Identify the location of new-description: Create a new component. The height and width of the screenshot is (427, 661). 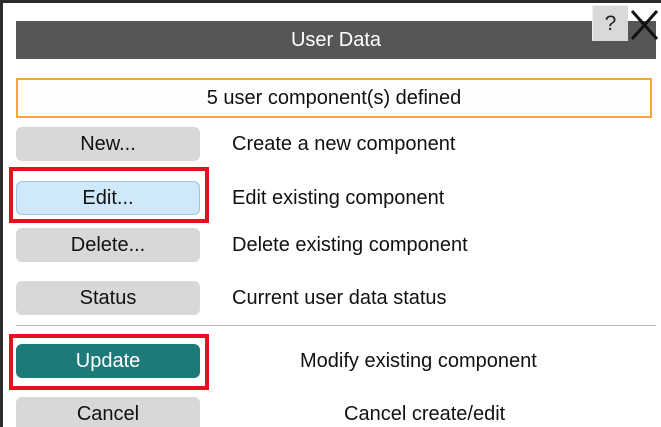
(344, 144).